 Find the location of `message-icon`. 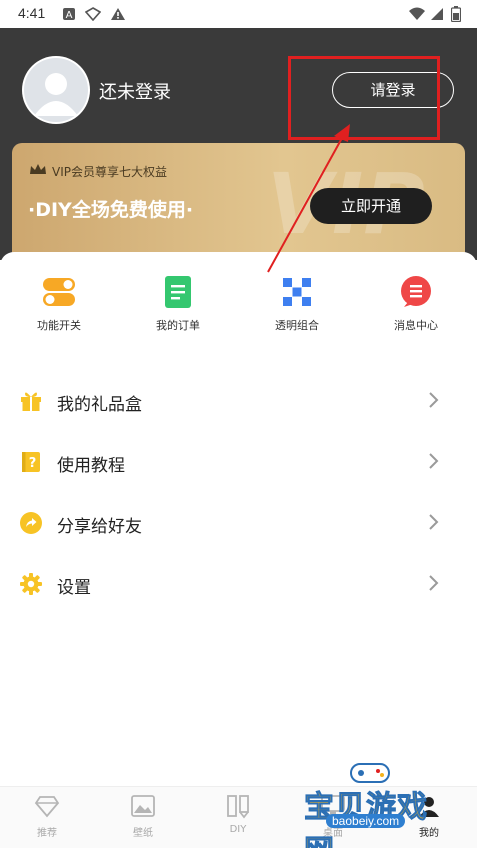

message-icon is located at coordinates (416, 292).